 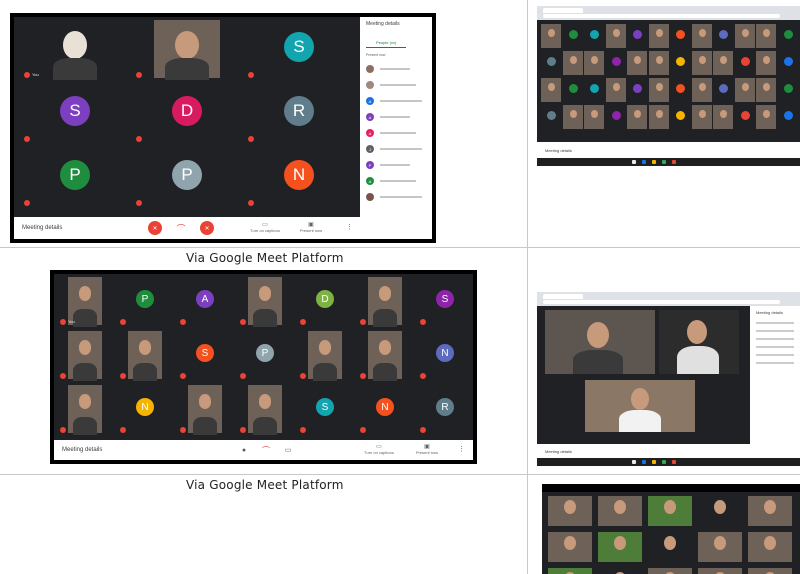 What do you see at coordinates (181, 228) in the screenshot?
I see `hang-up-button: ⌒` at bounding box center [181, 228].